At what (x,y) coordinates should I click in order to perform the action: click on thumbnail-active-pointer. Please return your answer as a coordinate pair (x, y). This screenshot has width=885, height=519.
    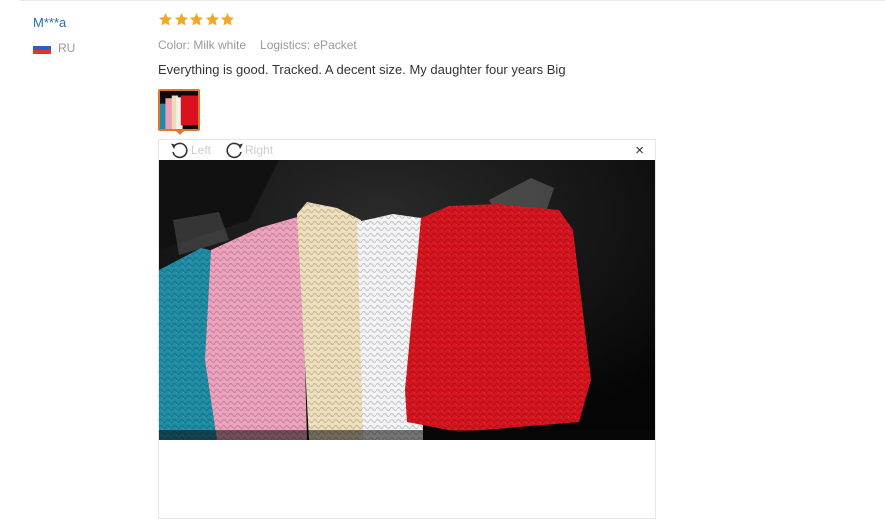
    Looking at the image, I should click on (180, 132).